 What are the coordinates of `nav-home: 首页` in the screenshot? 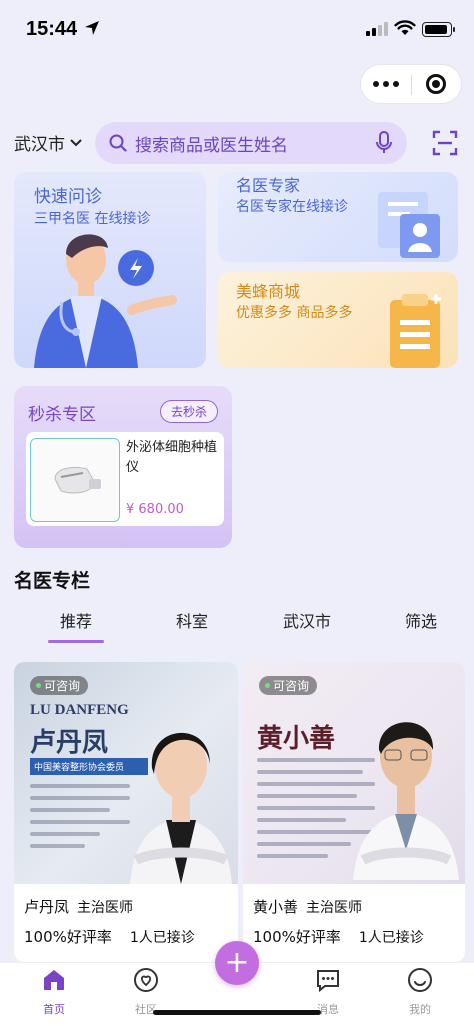 It's located at (54, 992).